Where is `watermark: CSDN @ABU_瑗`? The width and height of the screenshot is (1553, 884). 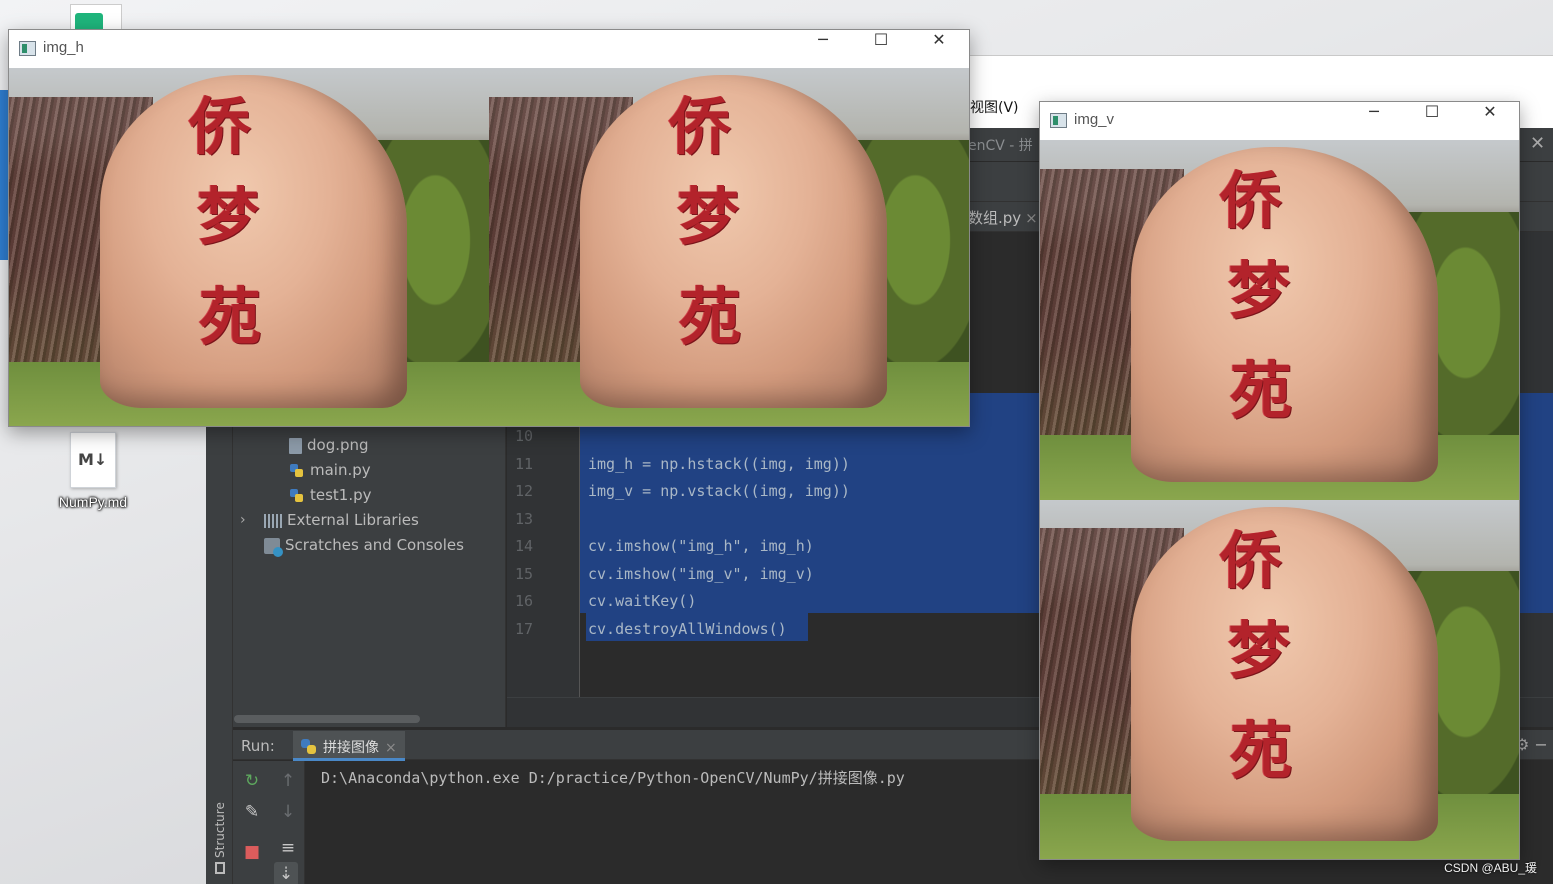 watermark: CSDN @ABU_瑗 is located at coordinates (1490, 868).